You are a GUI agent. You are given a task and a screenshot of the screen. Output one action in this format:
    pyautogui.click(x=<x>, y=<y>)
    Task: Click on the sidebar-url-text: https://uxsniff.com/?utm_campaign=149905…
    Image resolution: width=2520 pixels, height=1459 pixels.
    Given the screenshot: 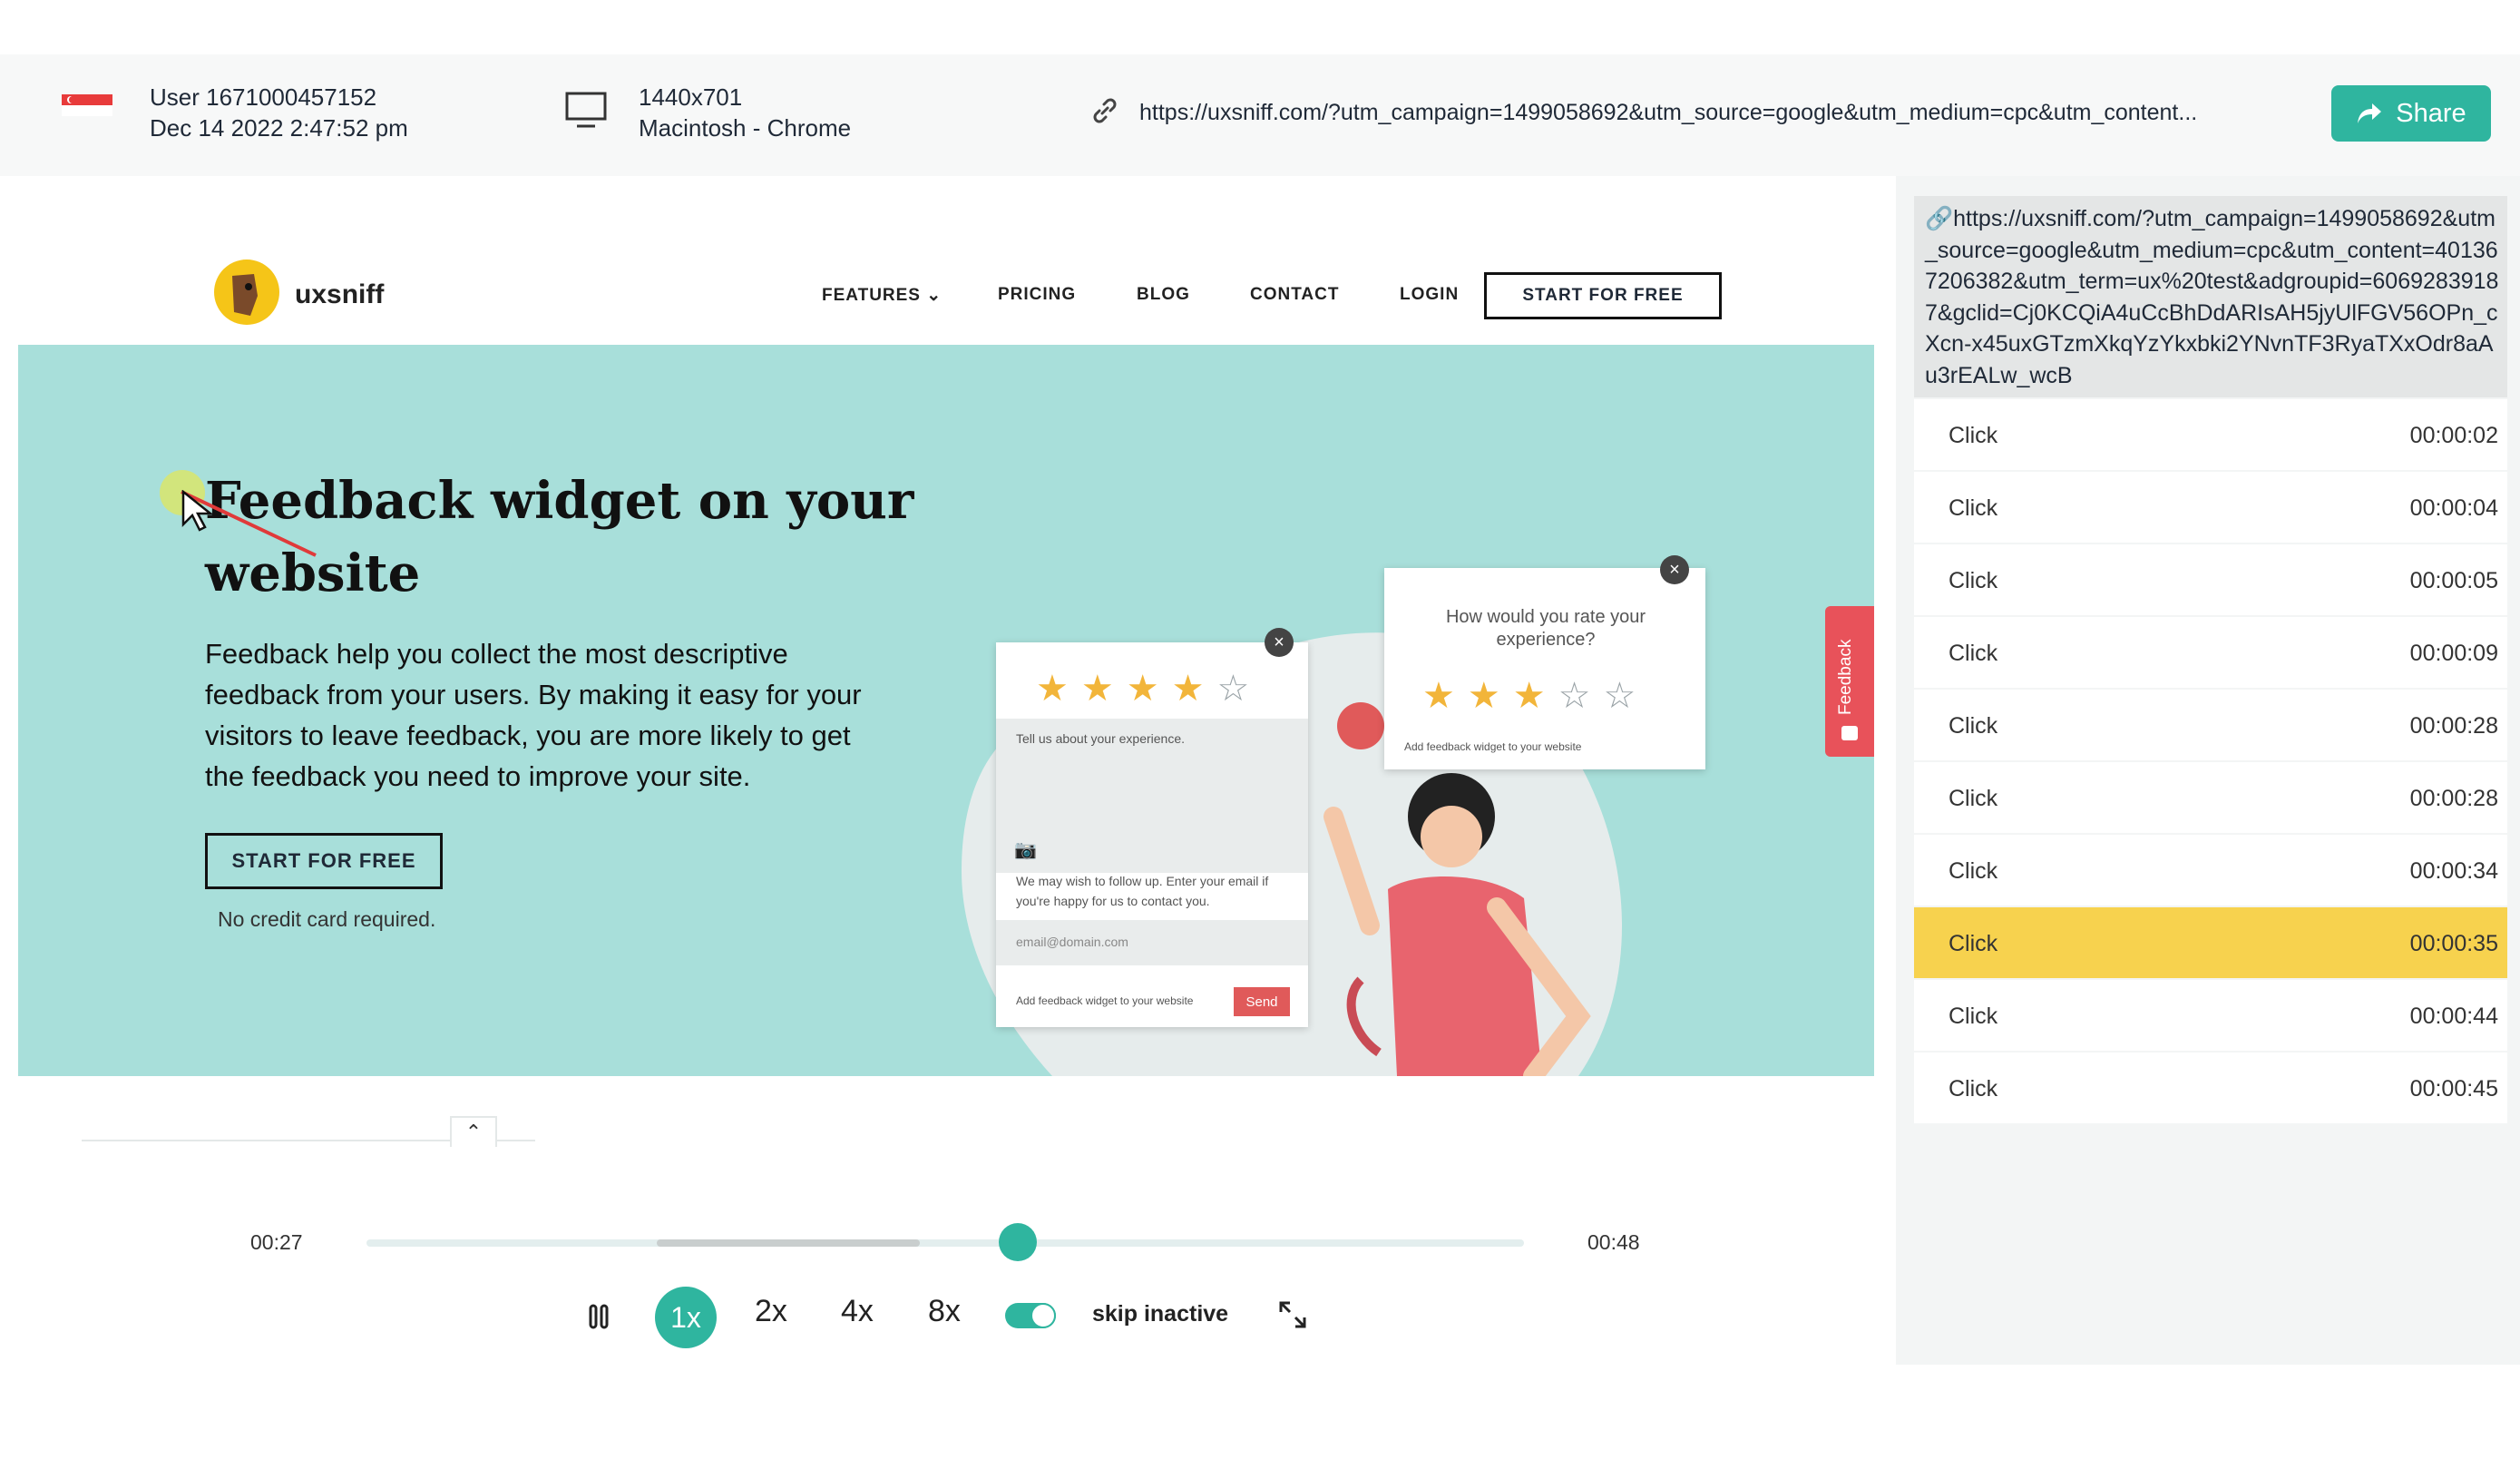 What is the action you would take?
    pyautogui.click(x=2212, y=297)
    